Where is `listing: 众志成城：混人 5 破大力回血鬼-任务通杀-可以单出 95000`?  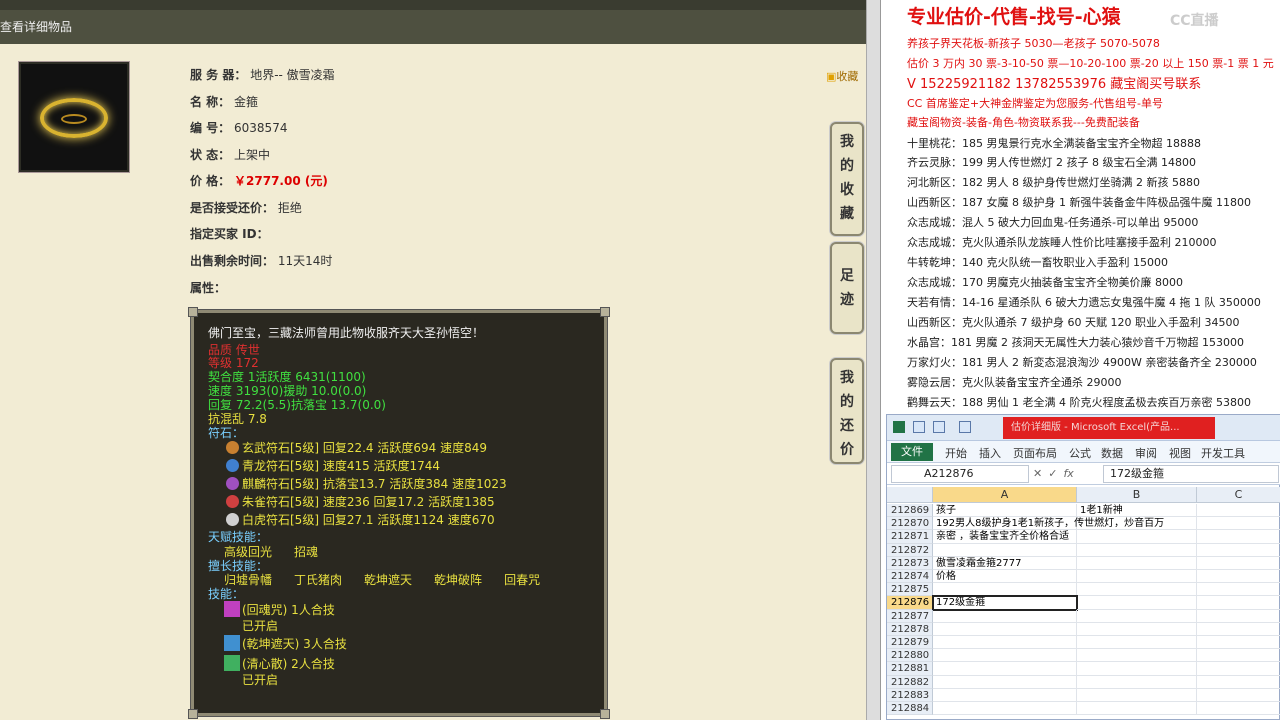
listing: 众志成城：混人 5 破大力回血鬼-任务通杀-可以单出 95000 is located at coordinates (1053, 222).